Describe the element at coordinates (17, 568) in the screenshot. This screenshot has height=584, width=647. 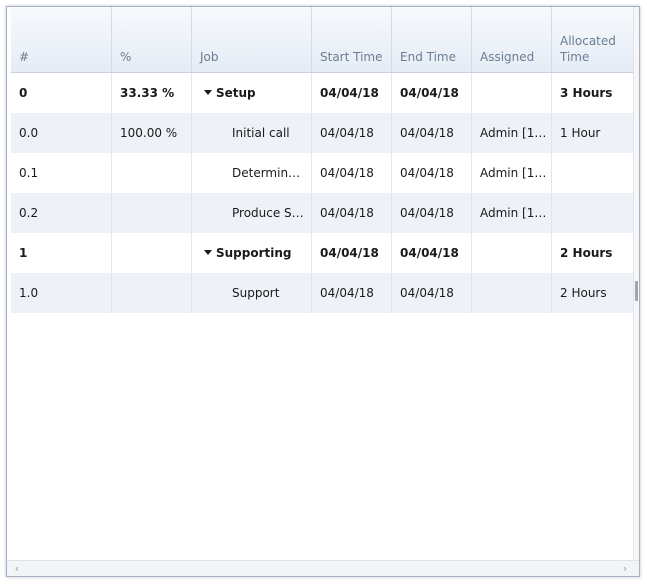
I see `scroll-left-arrow-icon: ‹` at that location.